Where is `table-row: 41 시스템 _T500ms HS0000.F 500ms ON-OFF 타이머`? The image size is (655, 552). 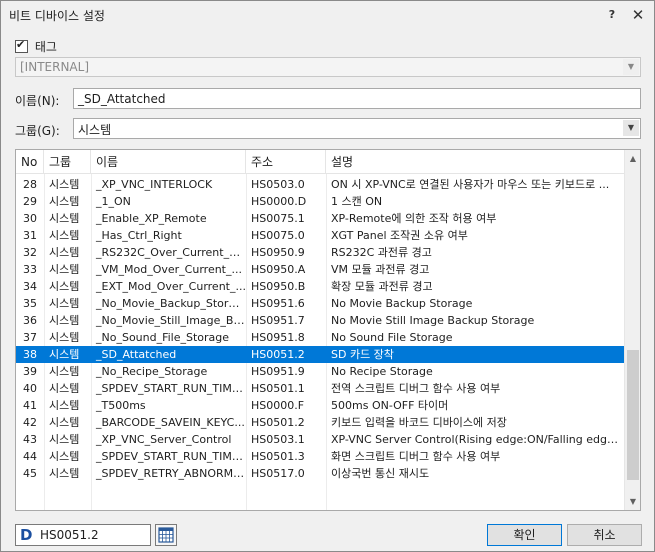 table-row: 41 시스템 _T500ms HS0000.F 500ms ON-OFF 타이머 is located at coordinates (320, 405).